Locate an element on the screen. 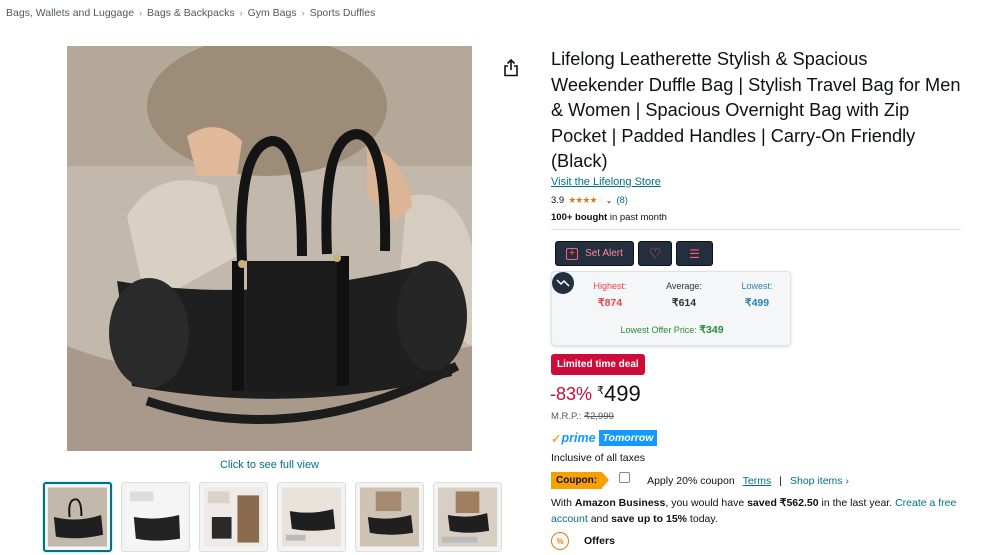 Image resolution: width=981 pixels, height=555 pixels. lowest-value: ₹499 is located at coordinates (757, 303).